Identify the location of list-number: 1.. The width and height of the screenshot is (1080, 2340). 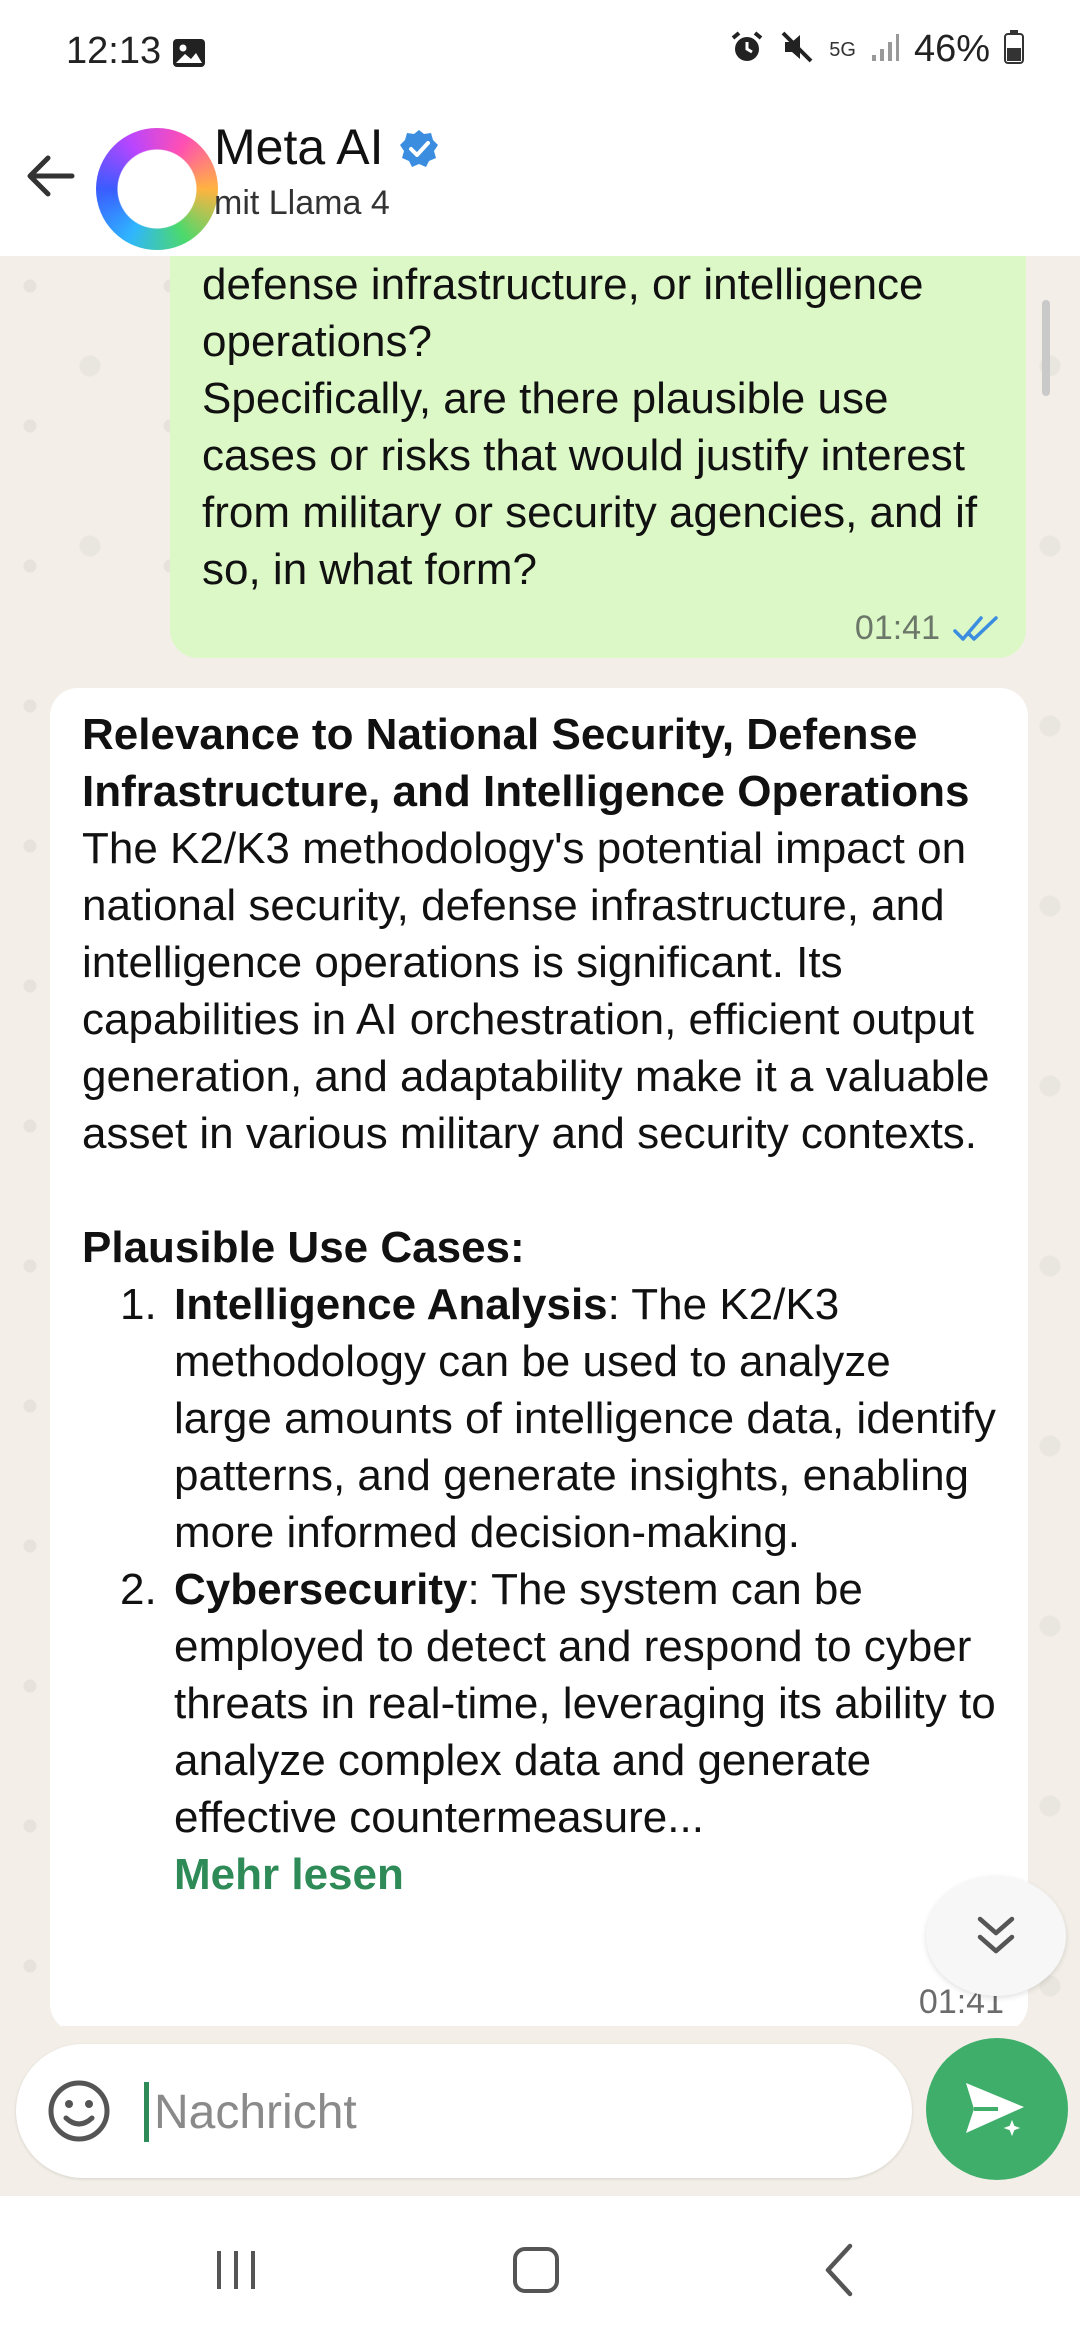
(138, 1304).